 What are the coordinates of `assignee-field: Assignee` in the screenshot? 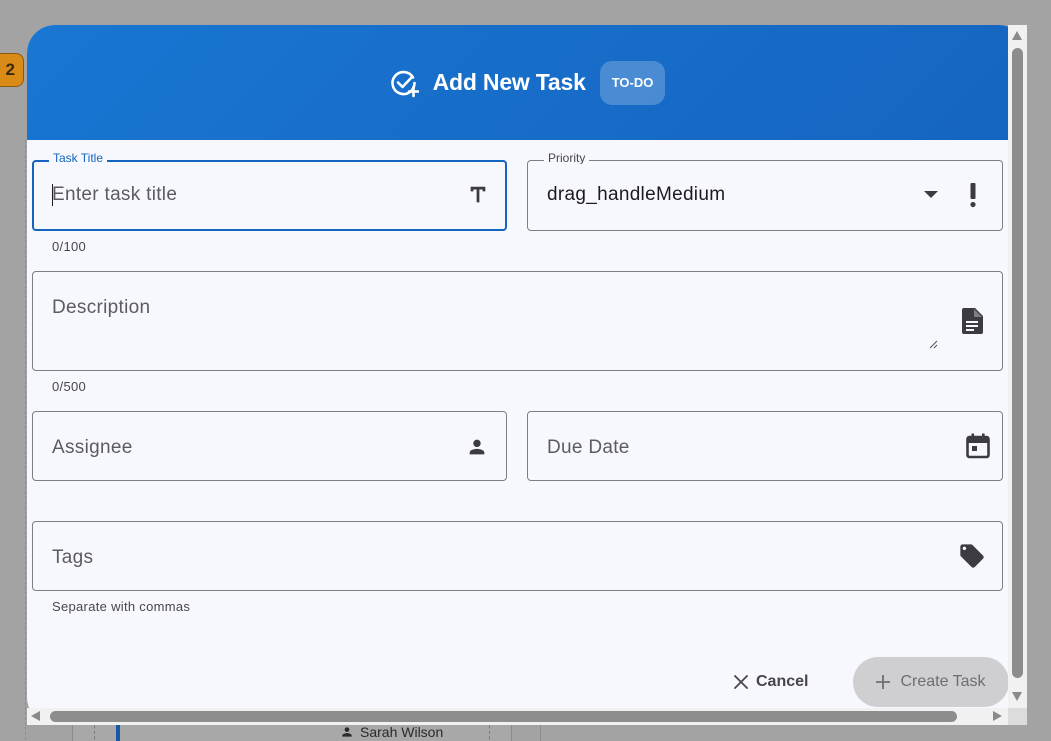 It's located at (269, 446).